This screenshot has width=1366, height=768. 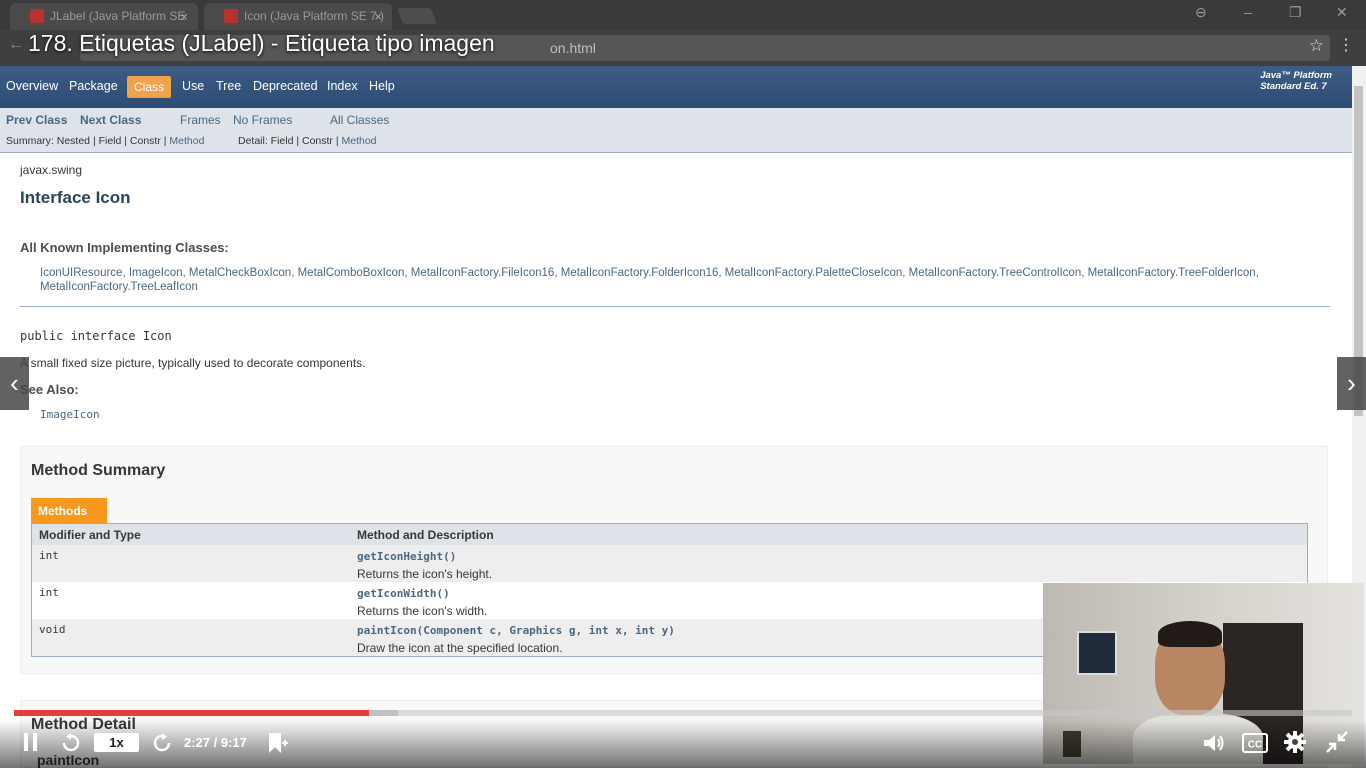 I want to click on rewind-icon, so click(x=71, y=743).